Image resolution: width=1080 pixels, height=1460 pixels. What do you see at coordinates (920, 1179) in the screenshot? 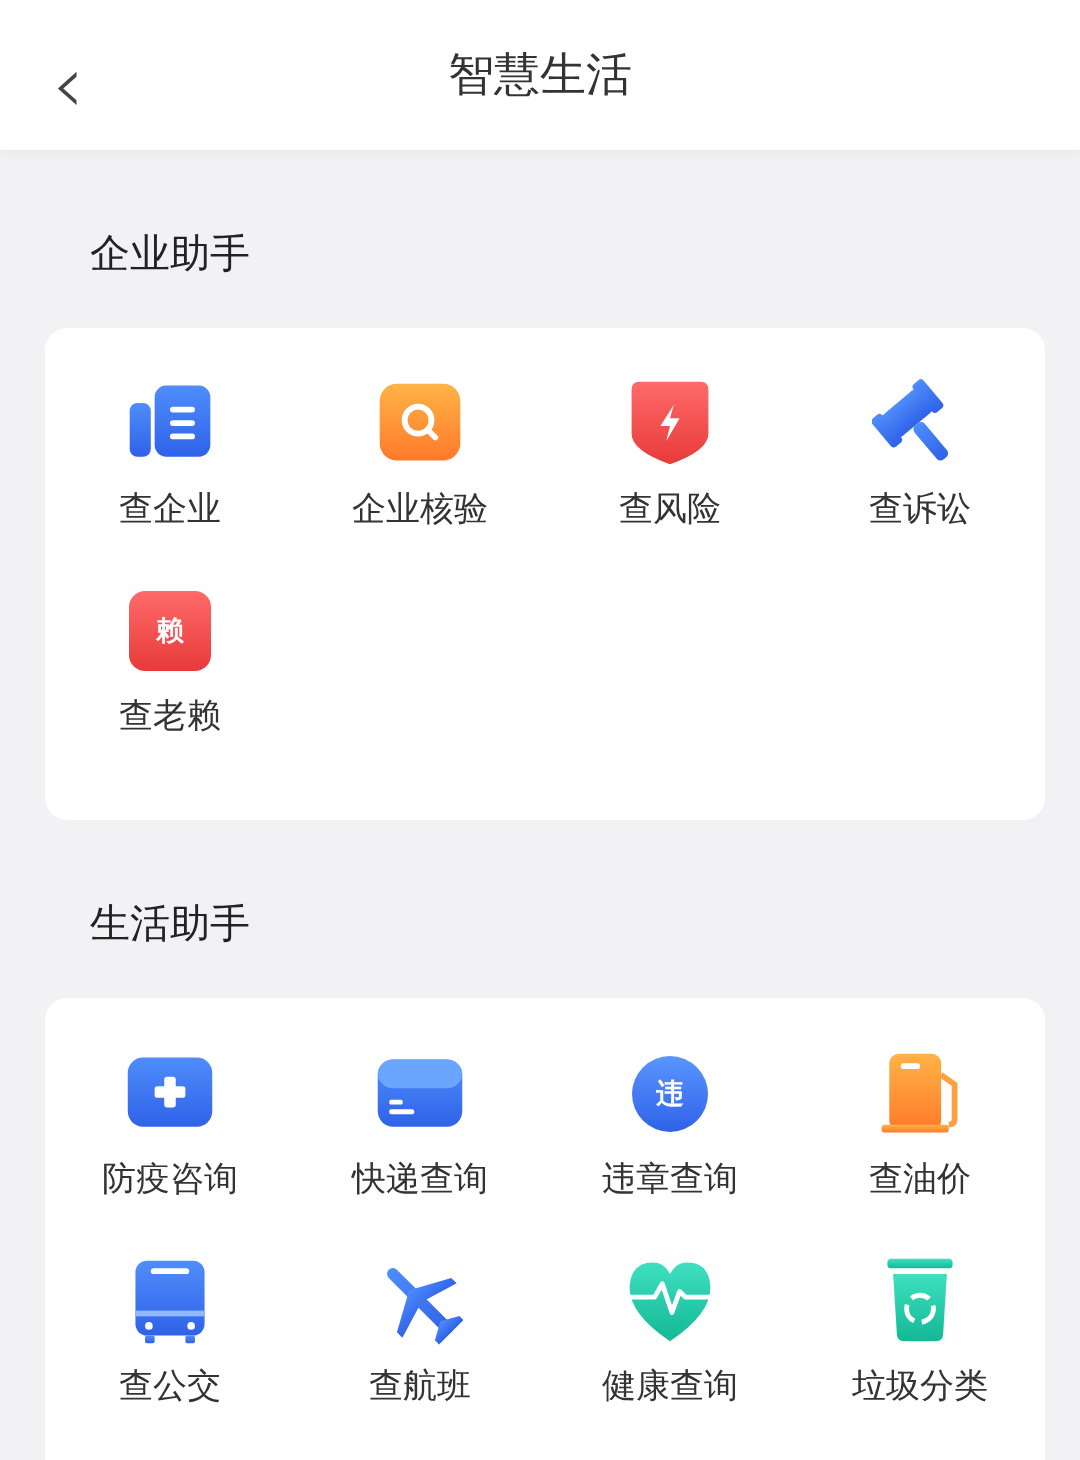
I see `service-label: 查油价` at bounding box center [920, 1179].